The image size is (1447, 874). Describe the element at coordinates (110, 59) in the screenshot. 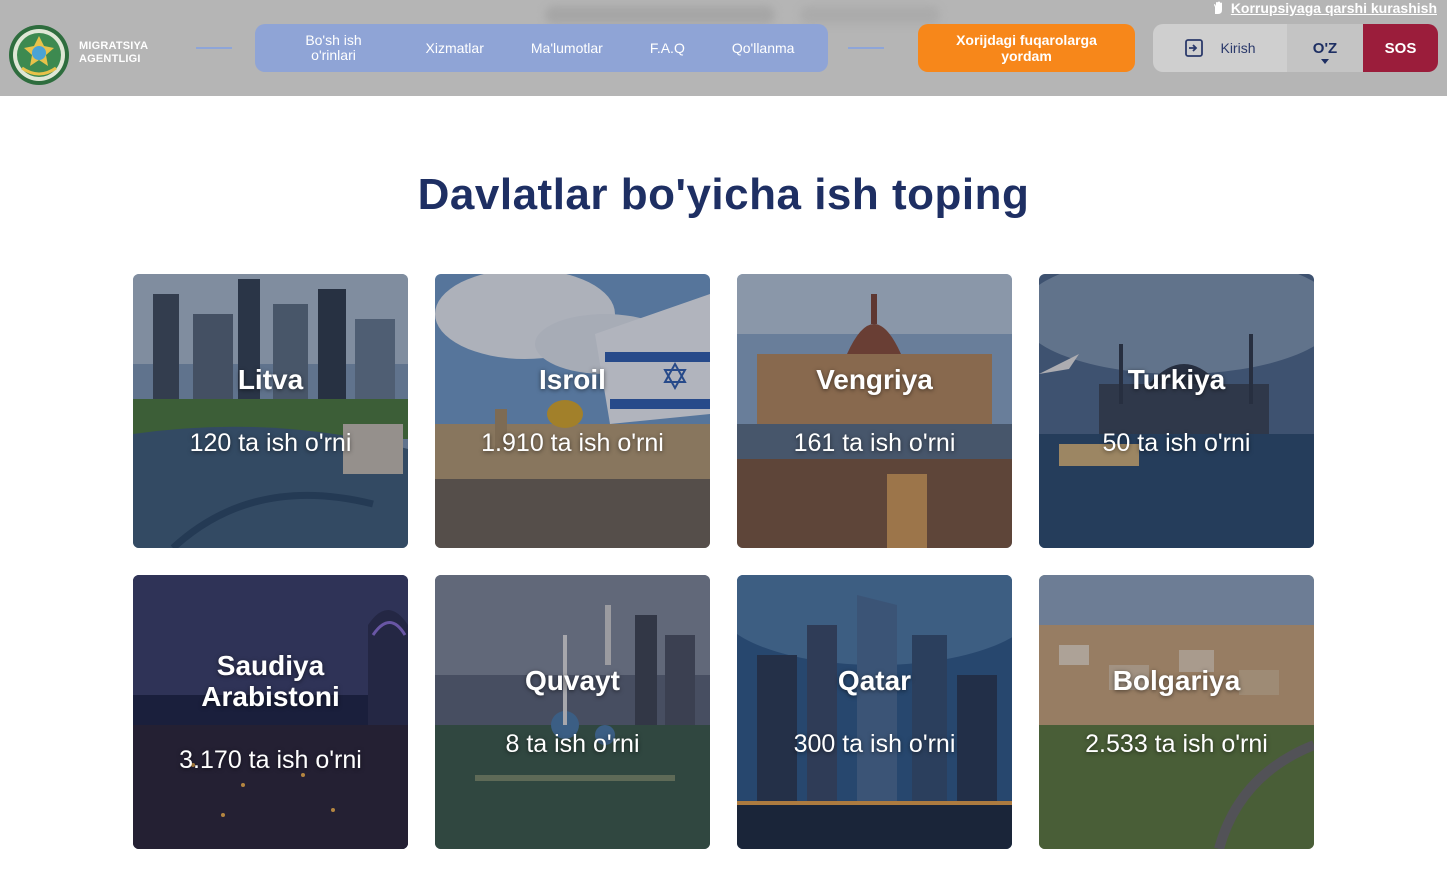

I see `brand-line-2: AGENTLIGI` at that location.